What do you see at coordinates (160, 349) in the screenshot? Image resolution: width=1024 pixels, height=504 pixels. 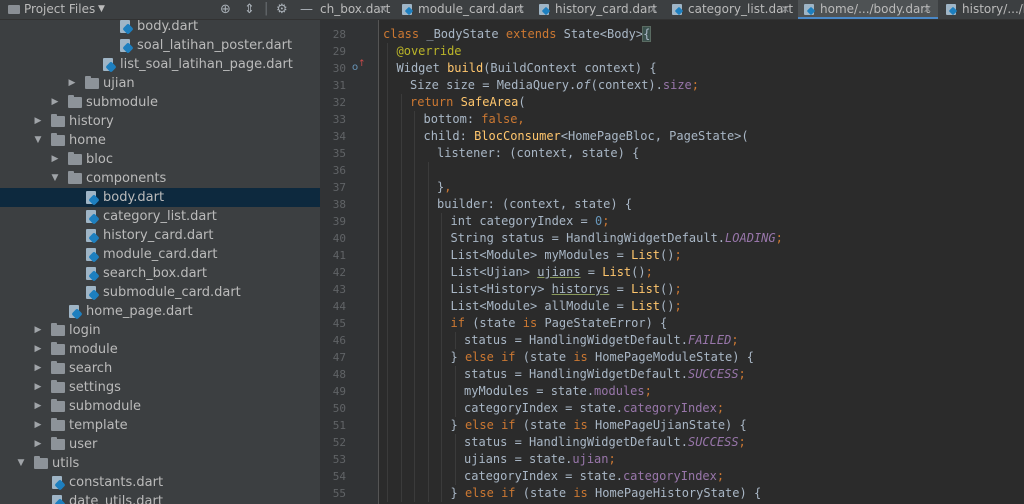 I see `tree-folder: ▶ module` at bounding box center [160, 349].